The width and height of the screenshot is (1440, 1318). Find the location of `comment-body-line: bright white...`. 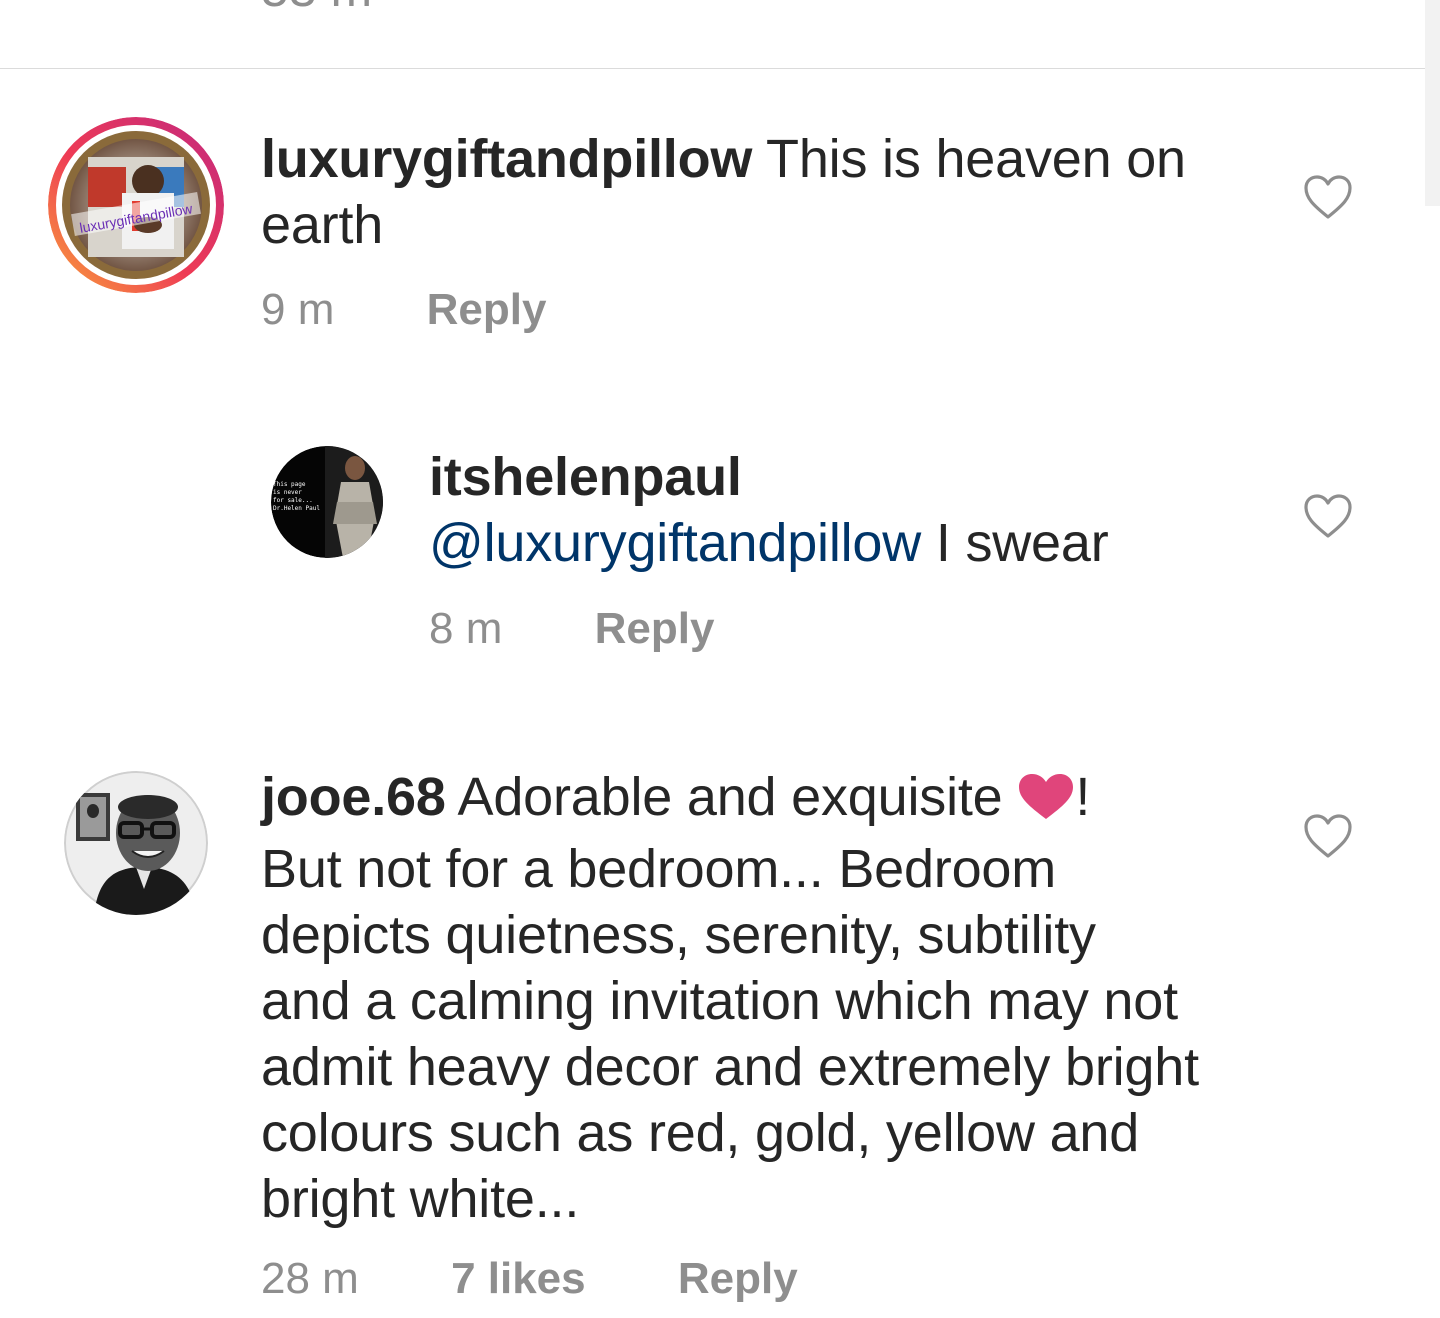

comment-body-line: bright white... is located at coordinates (420, 1199).